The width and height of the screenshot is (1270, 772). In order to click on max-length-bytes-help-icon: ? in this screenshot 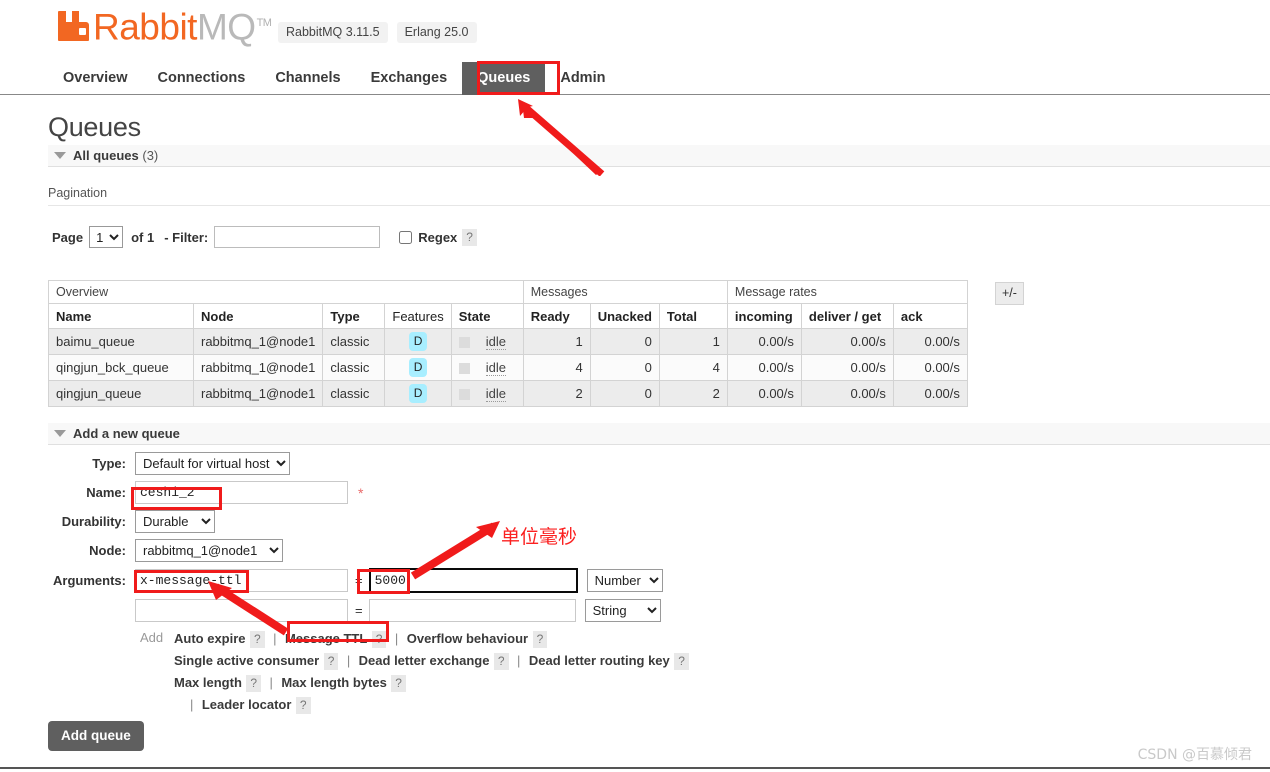, I will do `click(398, 683)`.